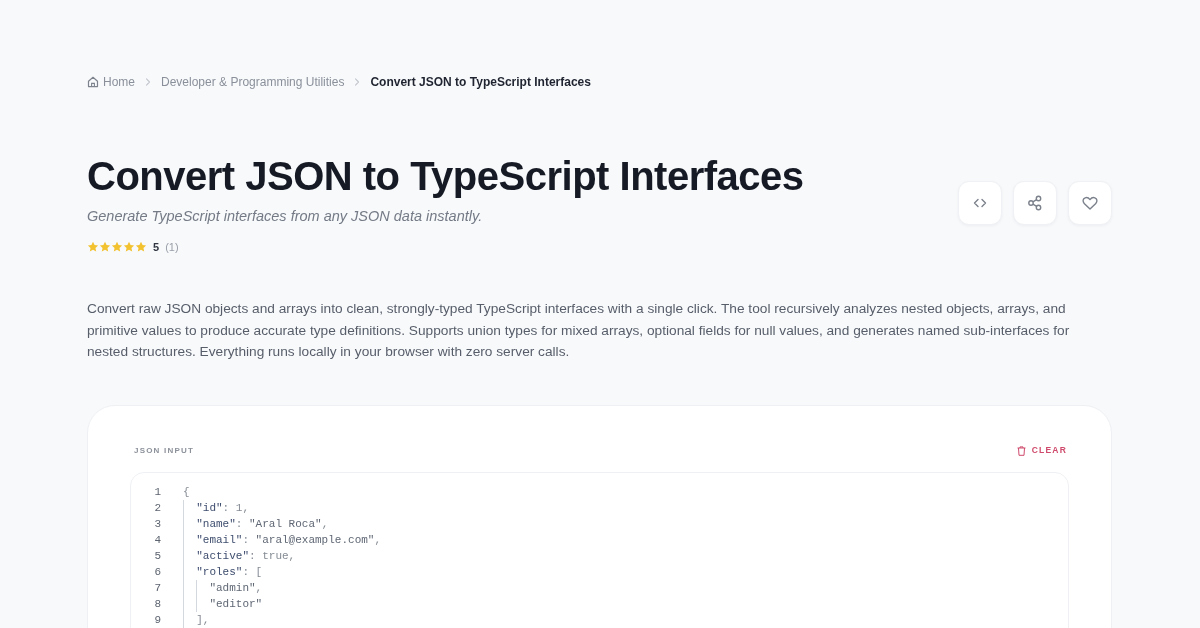  I want to click on home-link: Home, so click(111, 82).